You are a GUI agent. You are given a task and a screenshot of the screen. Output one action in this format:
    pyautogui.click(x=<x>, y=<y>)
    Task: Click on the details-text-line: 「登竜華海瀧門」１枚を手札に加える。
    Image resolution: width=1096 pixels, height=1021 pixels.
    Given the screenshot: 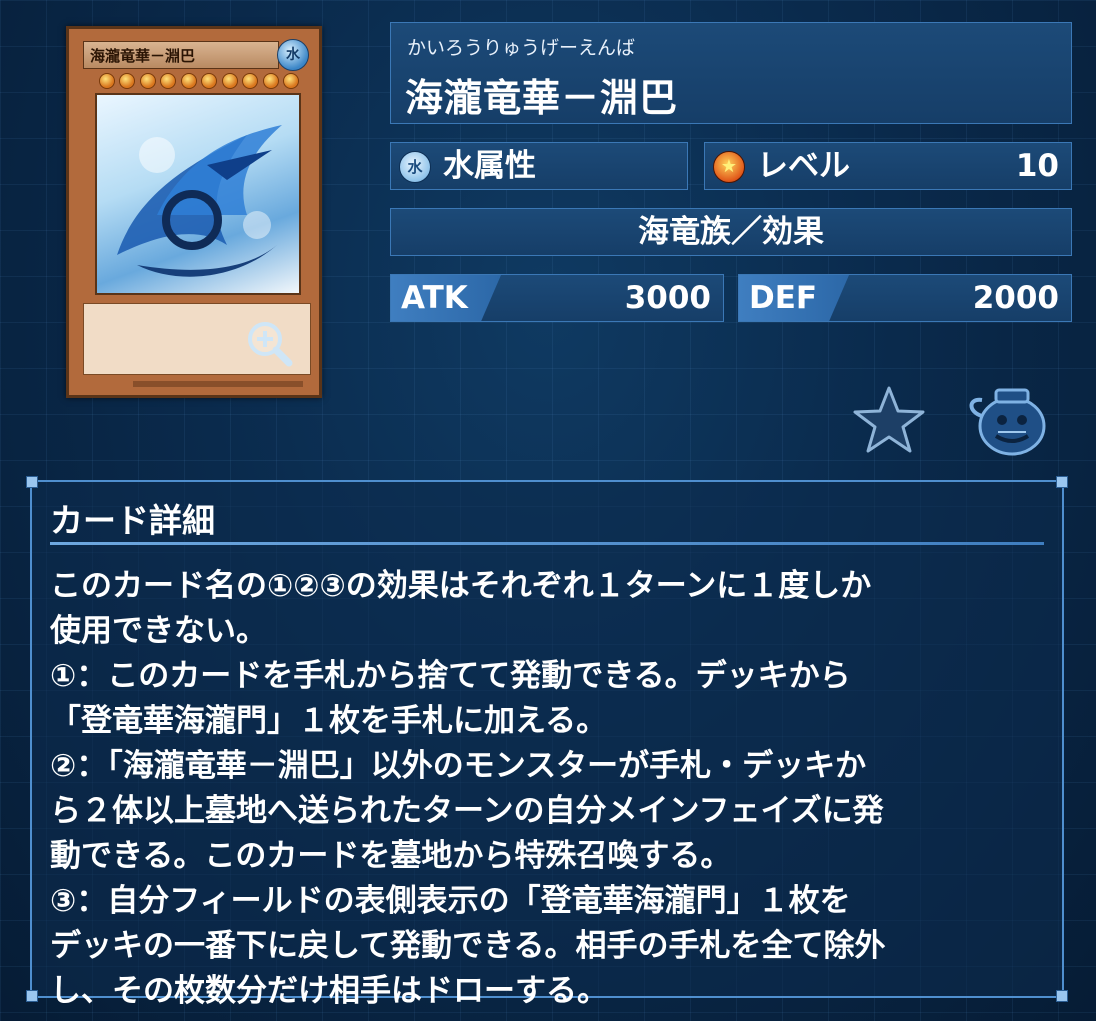 What is the action you would take?
    pyautogui.click(x=329, y=721)
    